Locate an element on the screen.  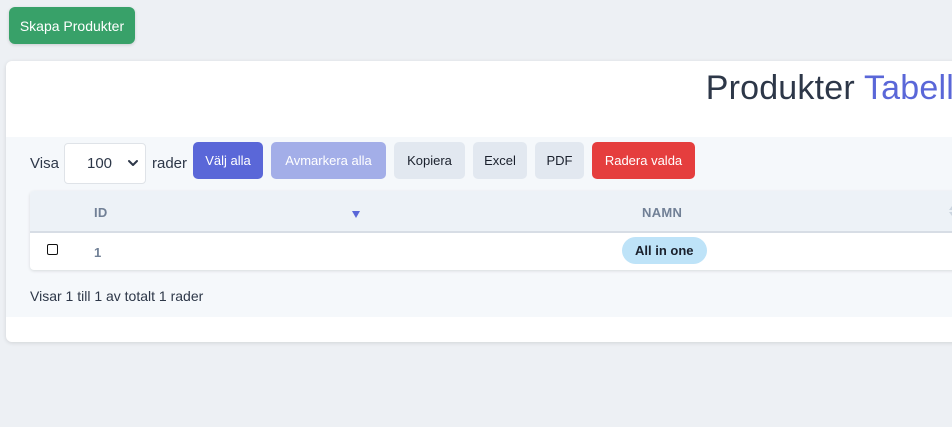
table-header: ID NAMN is located at coordinates (491, 212).